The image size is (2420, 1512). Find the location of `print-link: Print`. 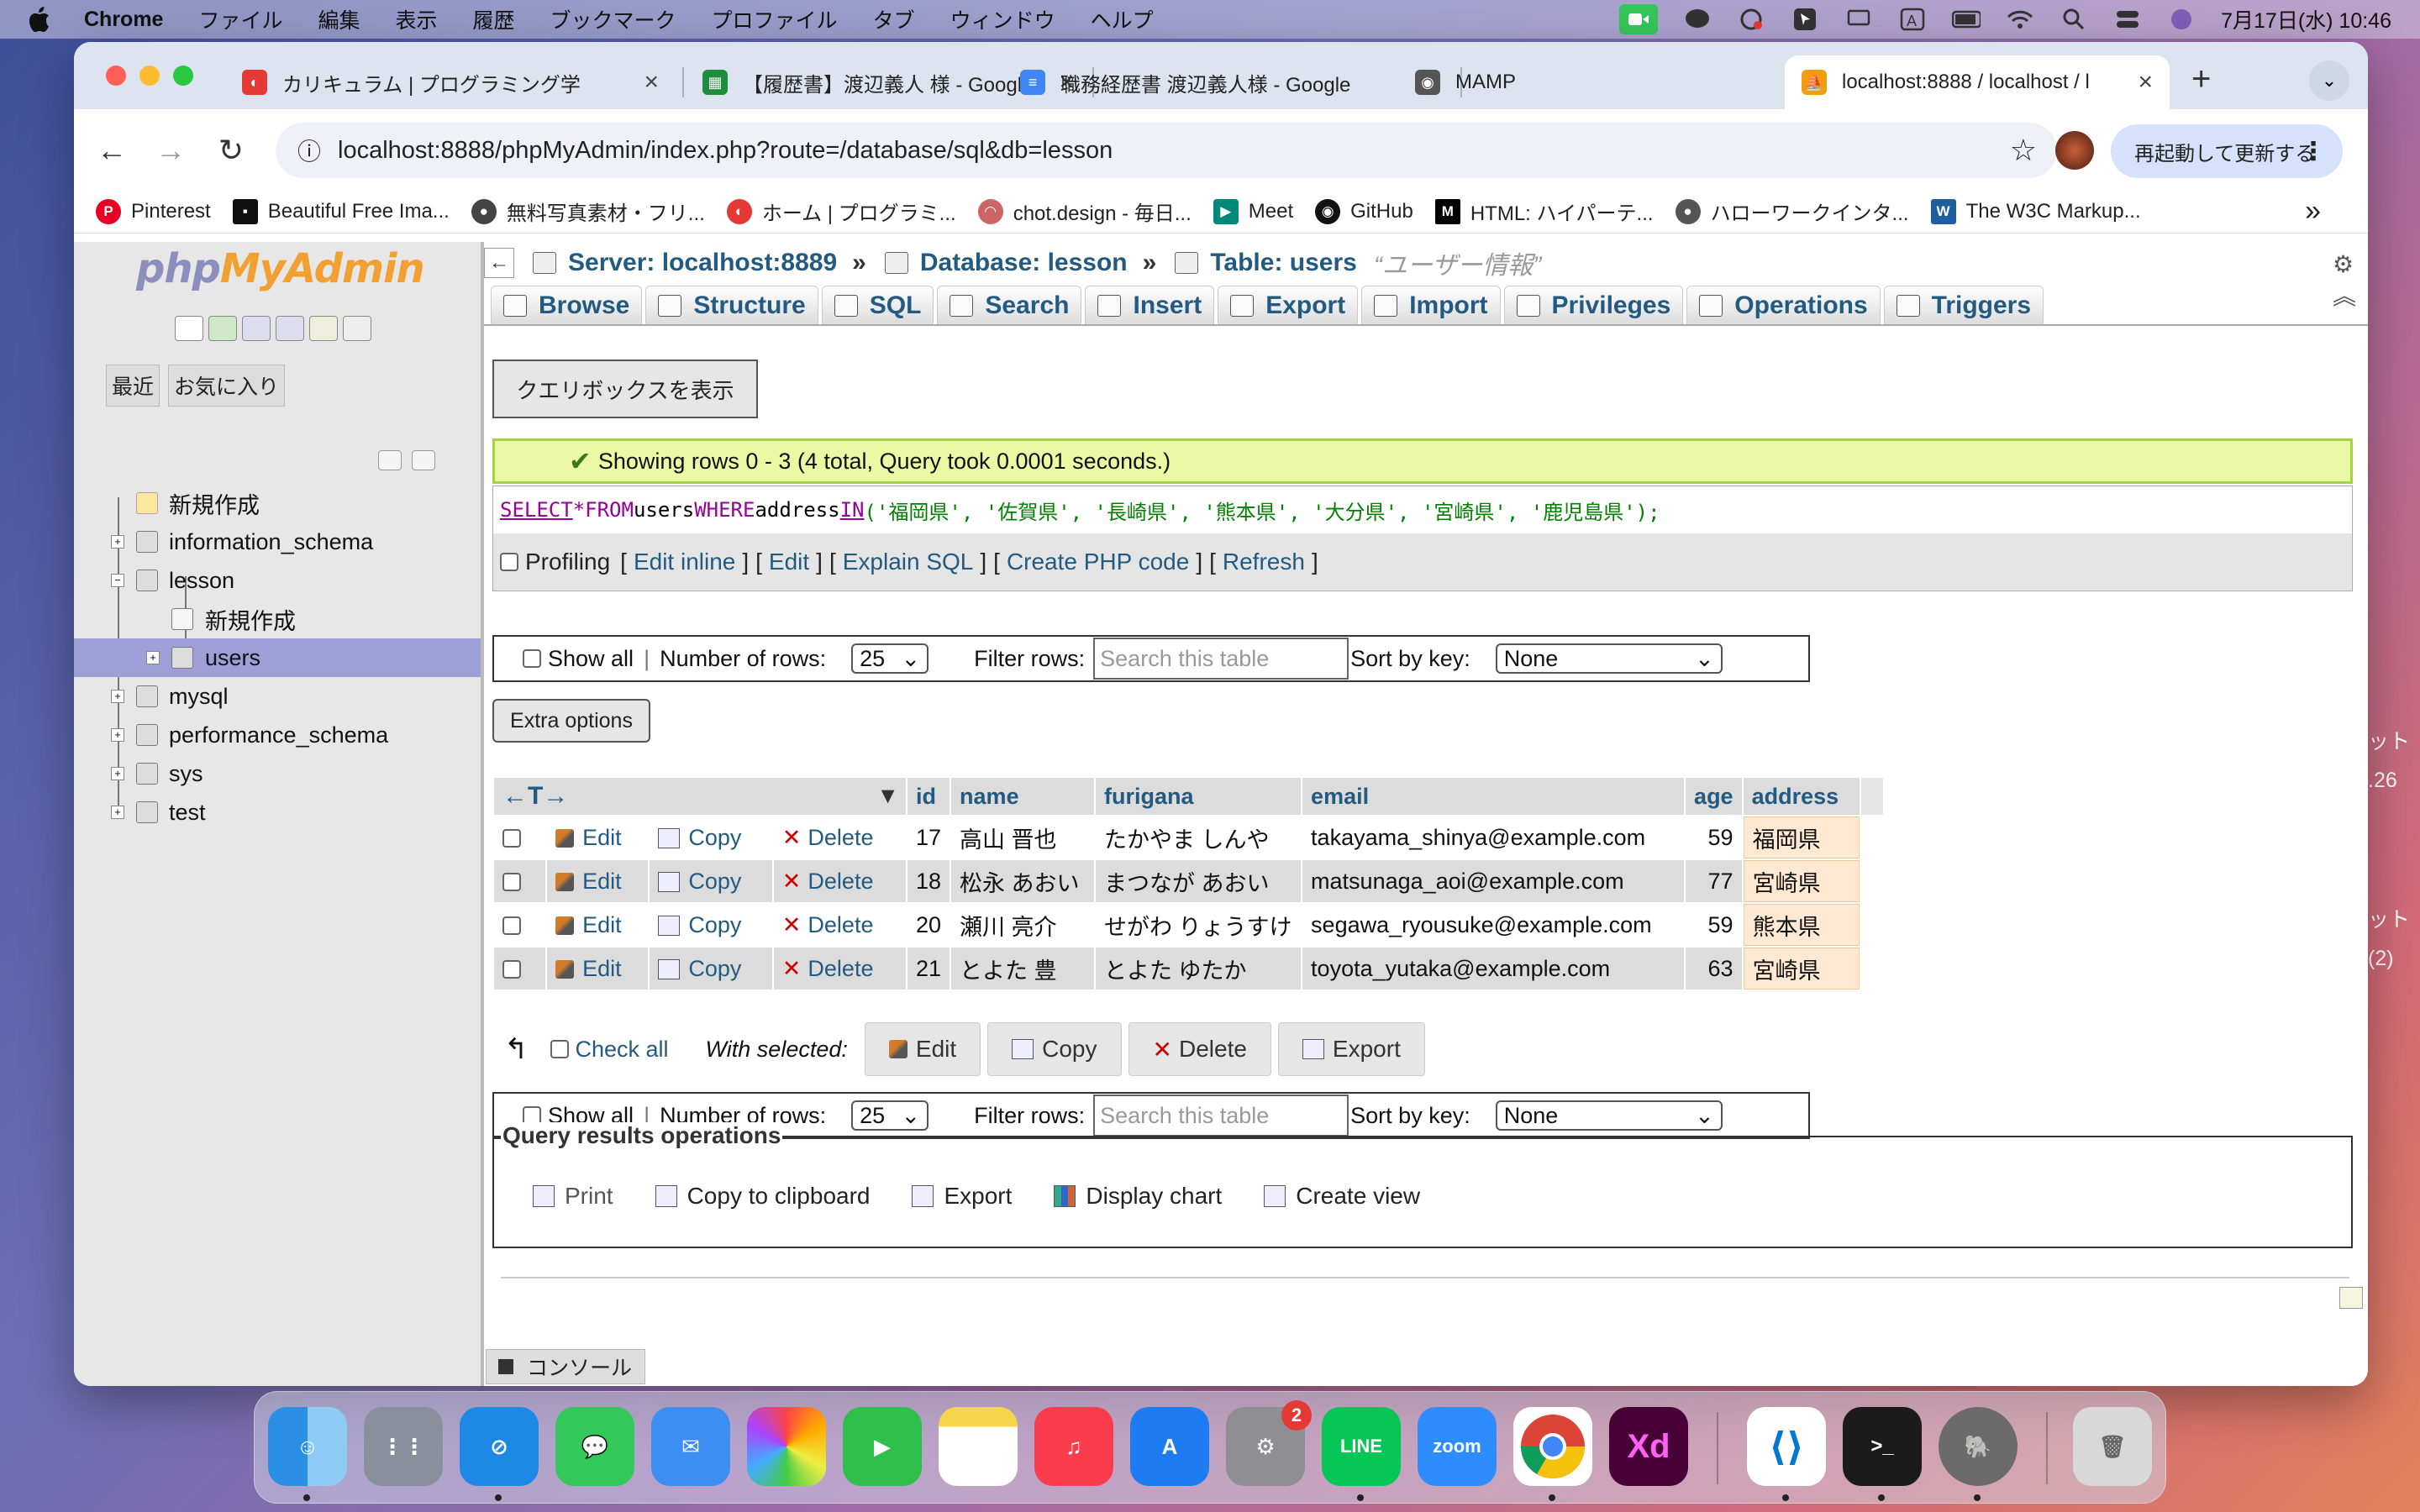

print-link: Print is located at coordinates (573, 1196).